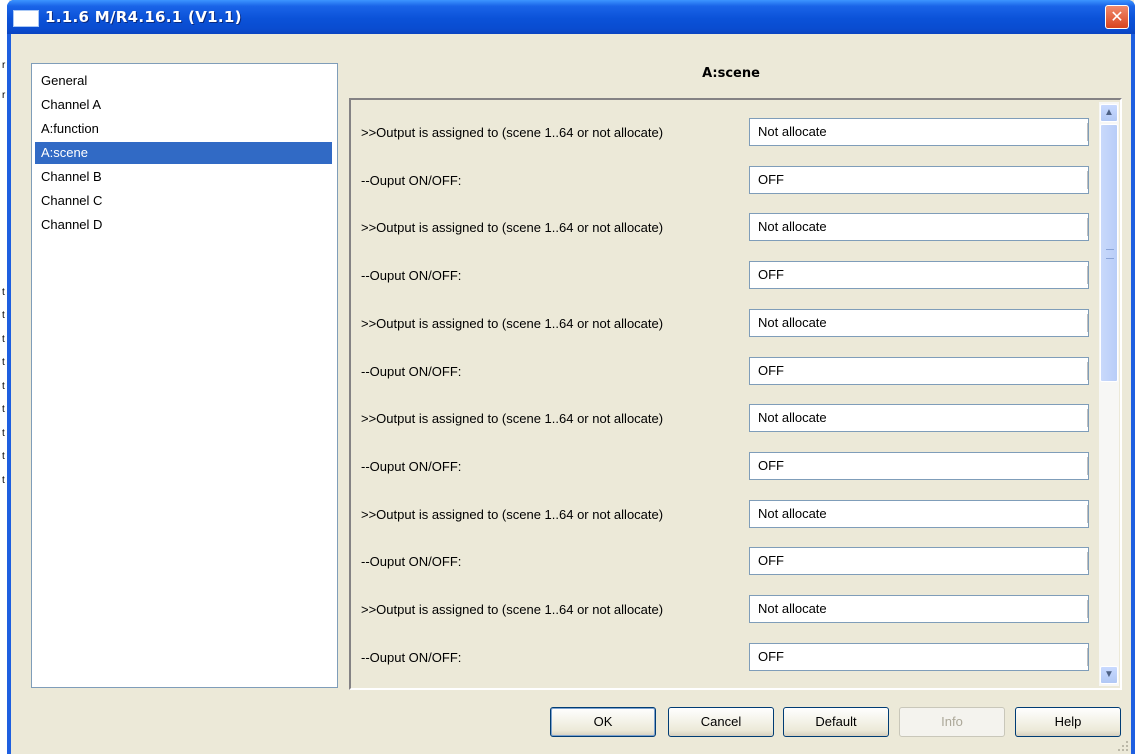 This screenshot has width=1142, height=754. I want to click on title-bar: 1.1.6 M/R4.16.1 (V1.1) ✕, so click(571, 17).